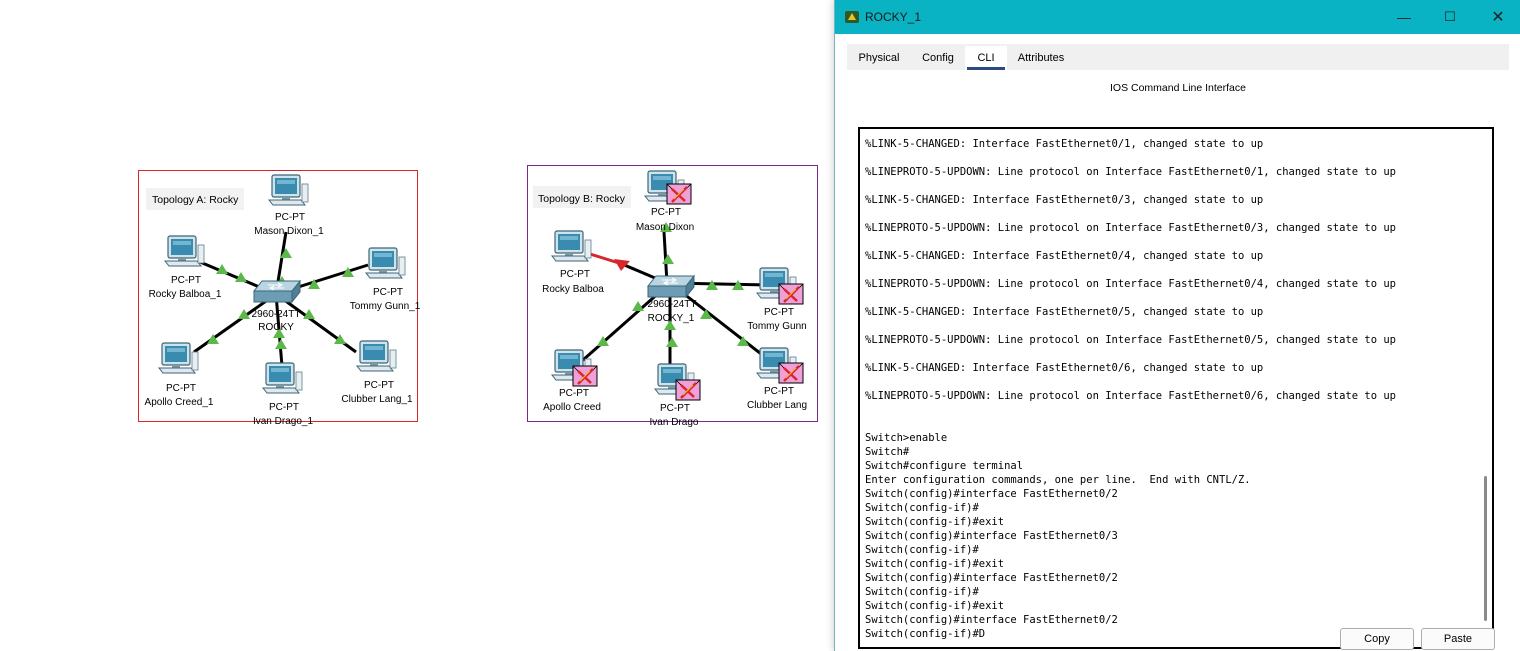 The image size is (1520, 651). What do you see at coordinates (385, 306) in the screenshot?
I see `pc-name-label: Tommy Gunn_1` at bounding box center [385, 306].